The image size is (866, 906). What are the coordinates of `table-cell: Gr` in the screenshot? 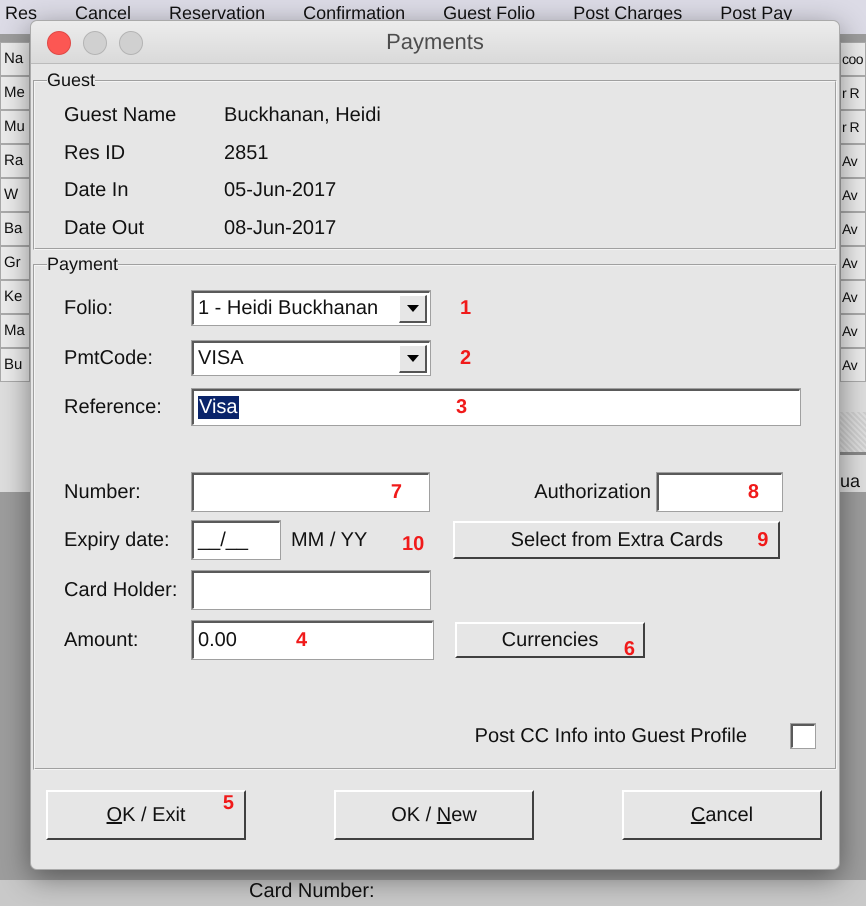 It's located at (15, 263).